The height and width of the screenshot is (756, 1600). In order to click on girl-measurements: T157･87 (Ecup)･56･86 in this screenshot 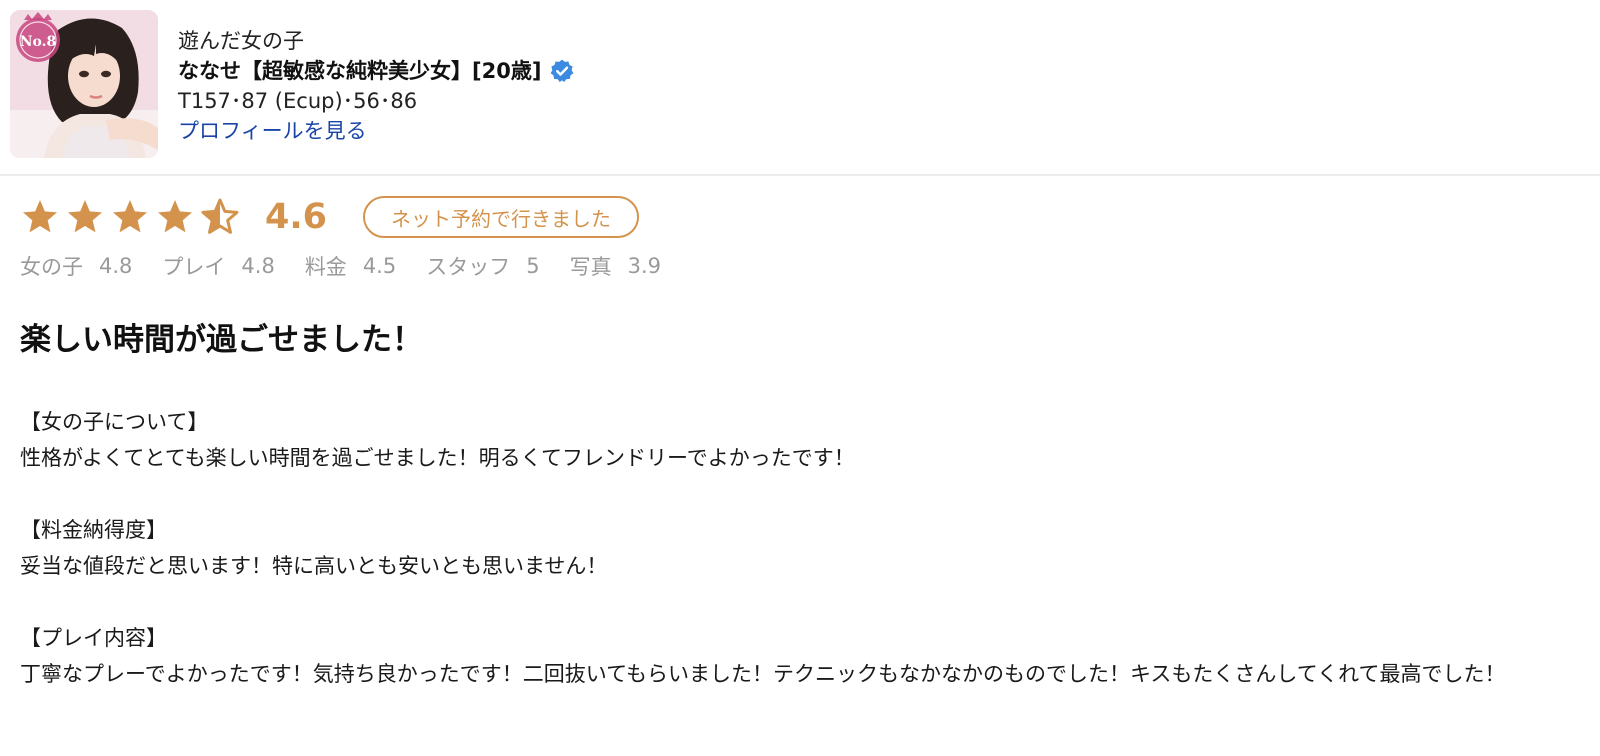, I will do `click(298, 101)`.